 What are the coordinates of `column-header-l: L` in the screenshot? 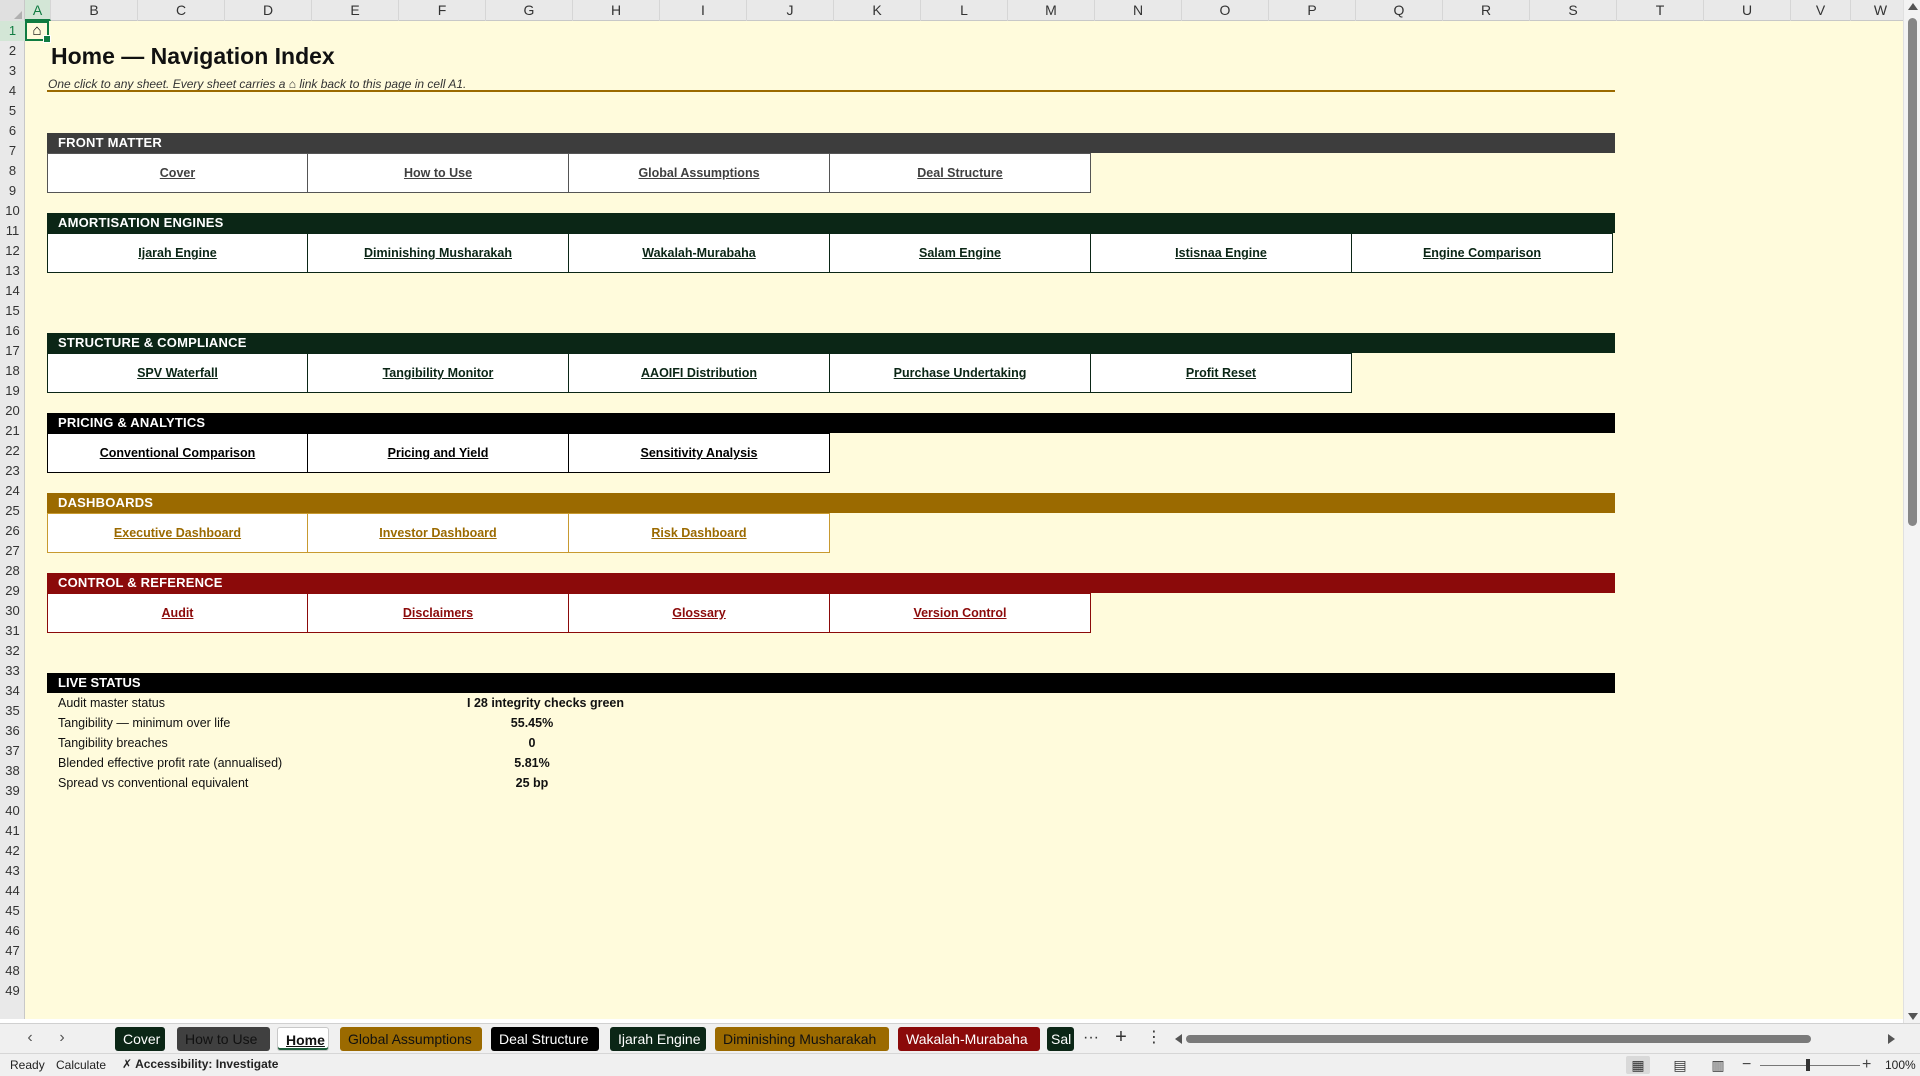 It's located at (964, 10).